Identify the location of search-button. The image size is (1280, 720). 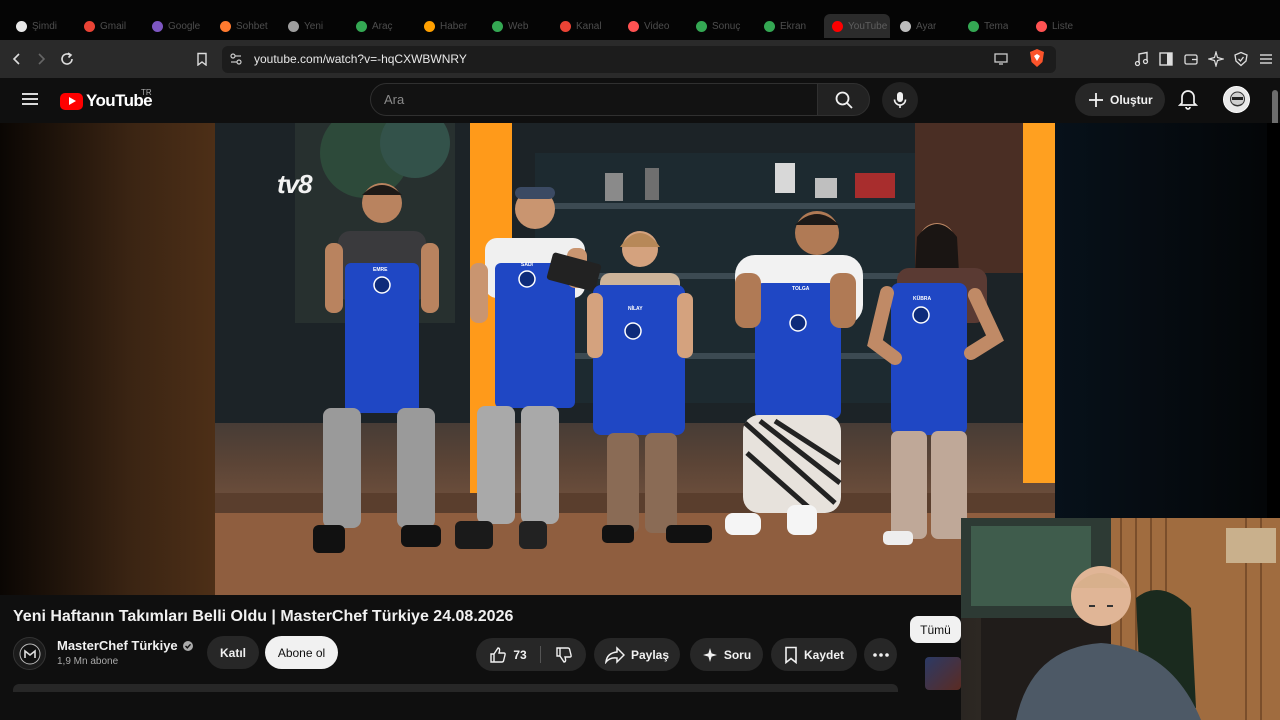
(843, 99).